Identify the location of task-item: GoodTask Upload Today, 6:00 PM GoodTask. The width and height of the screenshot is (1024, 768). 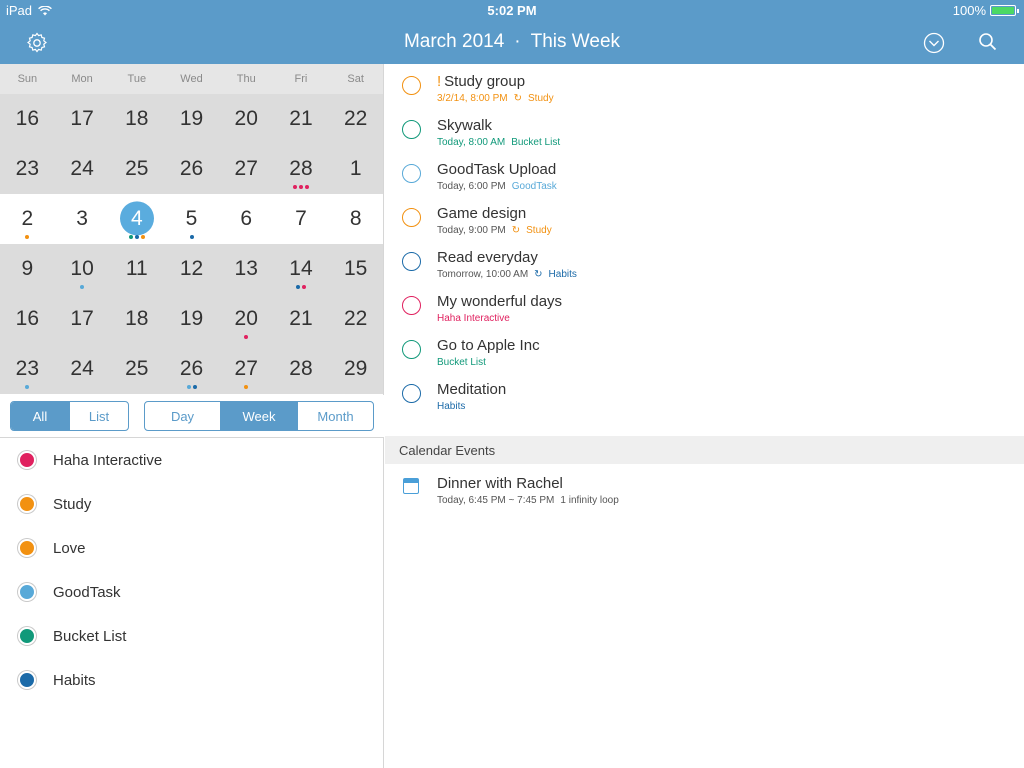
(704, 174).